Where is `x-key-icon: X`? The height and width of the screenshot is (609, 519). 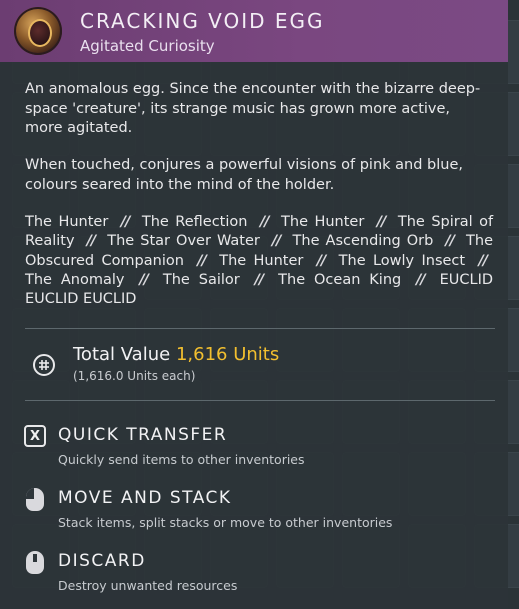
x-key-icon: X is located at coordinates (35, 436).